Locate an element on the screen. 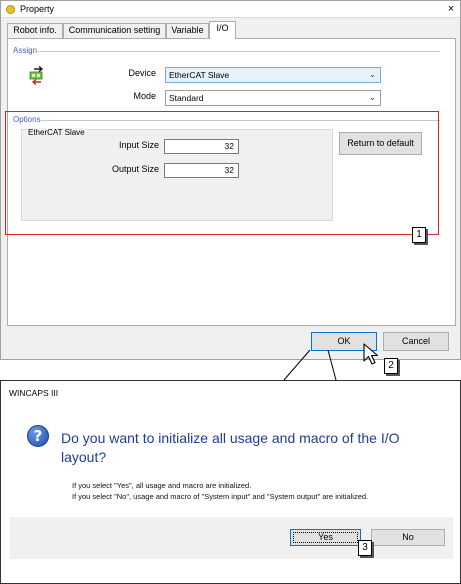  callout-3: 3 is located at coordinates (365, 548).